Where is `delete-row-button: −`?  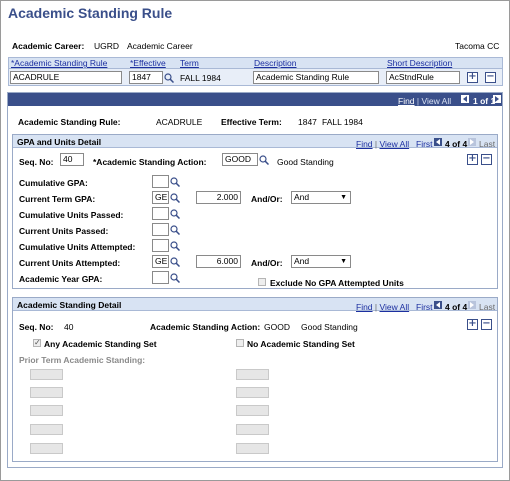 delete-row-button: − is located at coordinates (490, 77).